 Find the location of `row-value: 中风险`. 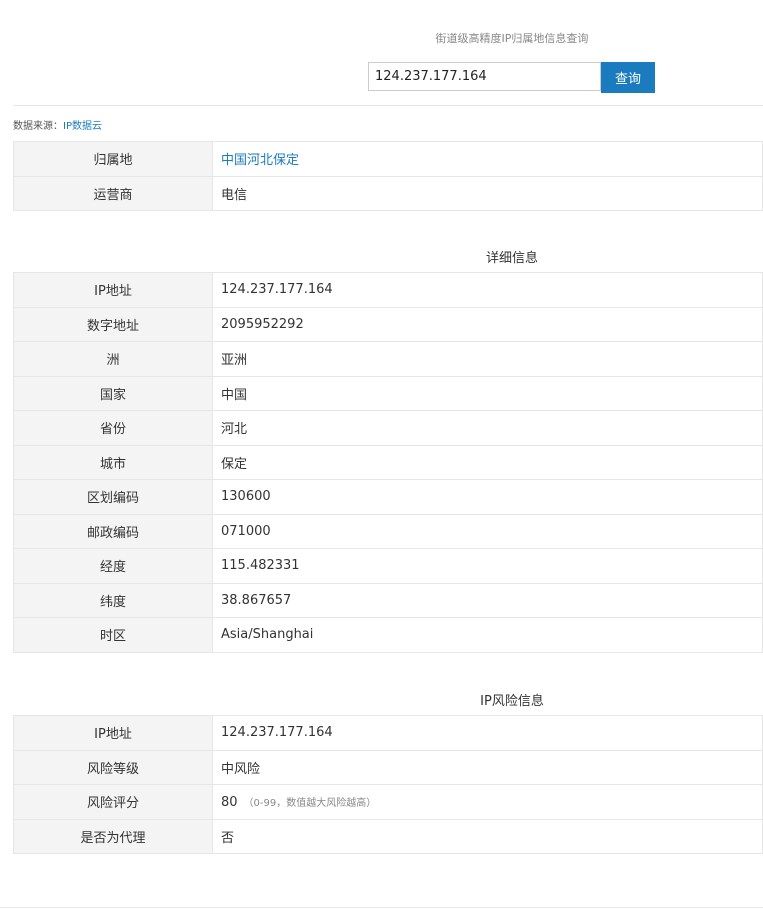

row-value: 中风险 is located at coordinates (487, 767).